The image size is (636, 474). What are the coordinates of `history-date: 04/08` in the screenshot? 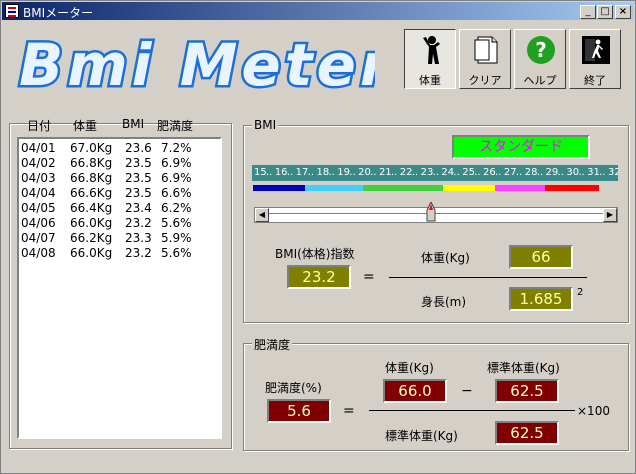 It's located at (38, 253).